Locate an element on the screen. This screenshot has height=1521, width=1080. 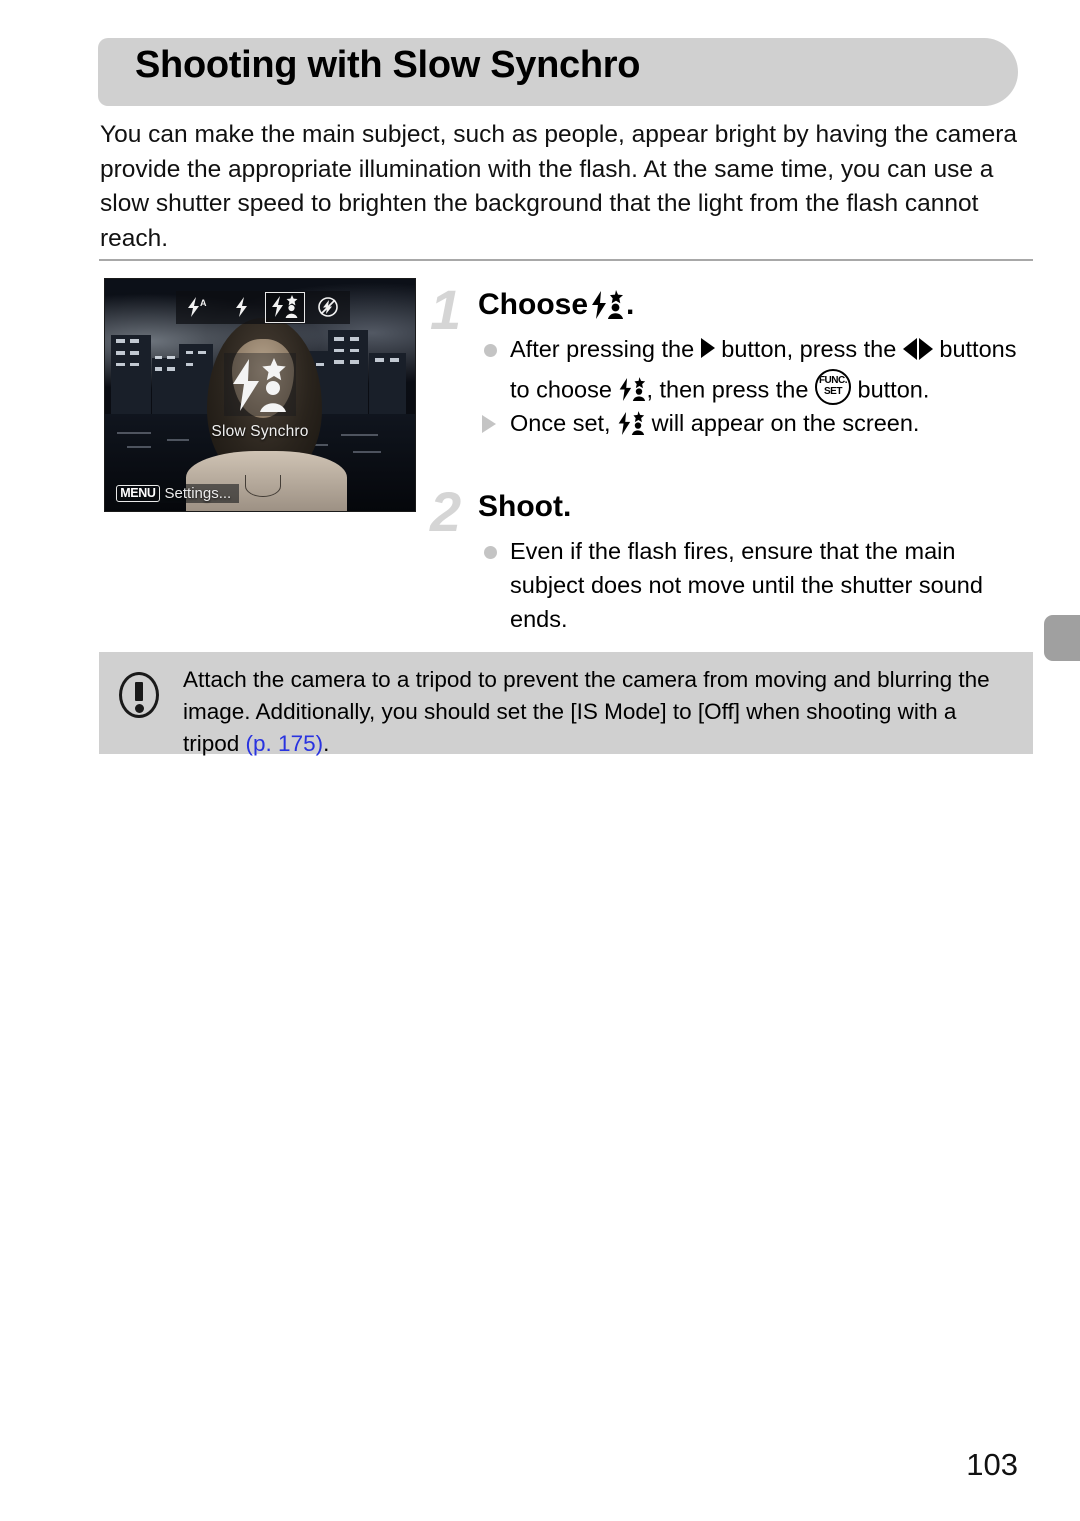
step-1-heading-text: Choose is located at coordinates (533, 304).